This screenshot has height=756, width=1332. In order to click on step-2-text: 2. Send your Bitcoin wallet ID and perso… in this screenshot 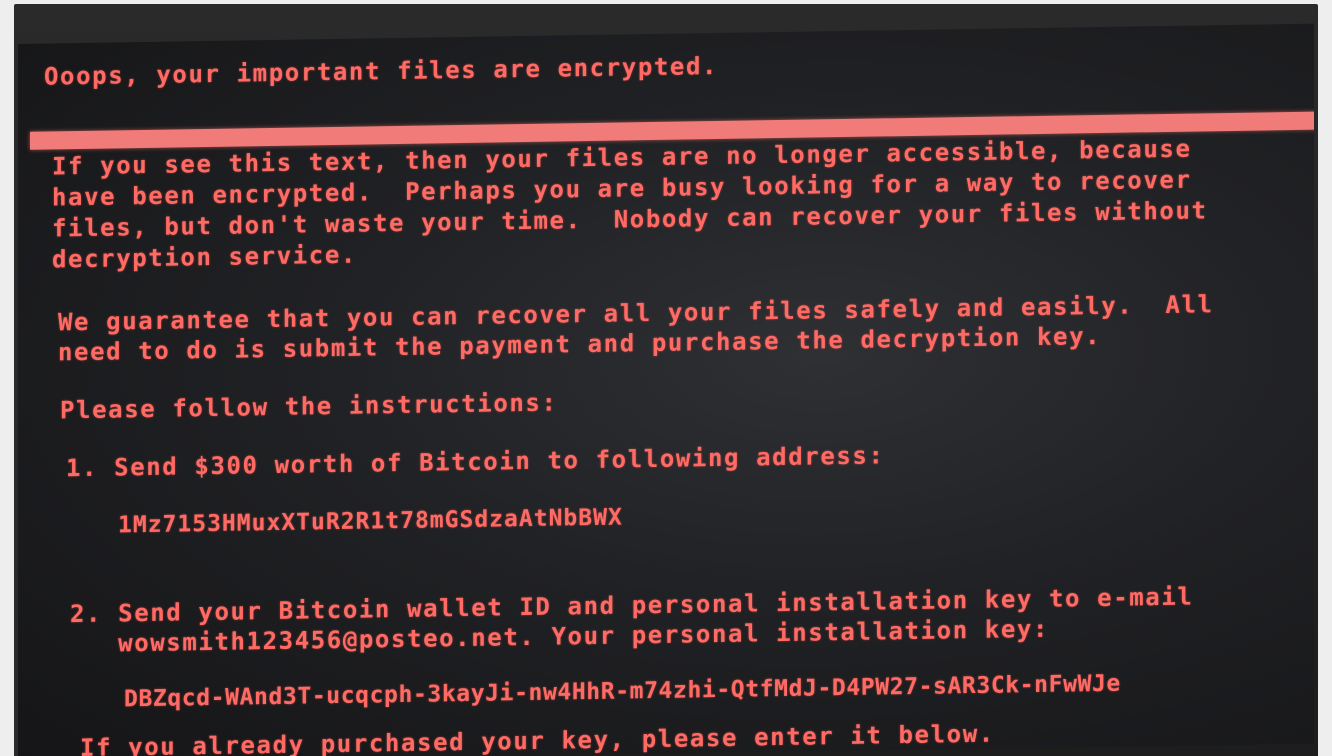, I will do `click(631, 621)`.